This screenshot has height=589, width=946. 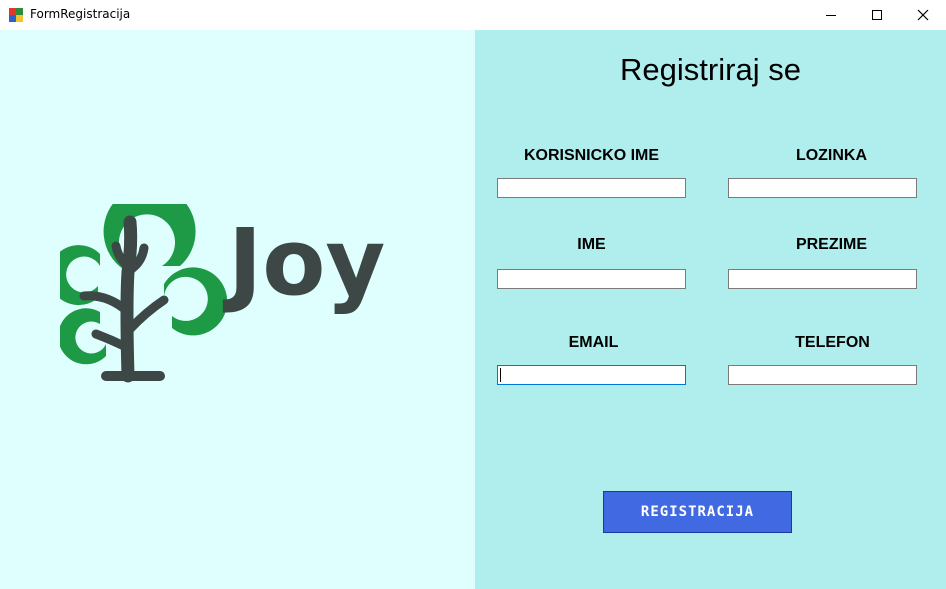 I want to click on window-title: FormRegistracija, so click(x=80, y=14).